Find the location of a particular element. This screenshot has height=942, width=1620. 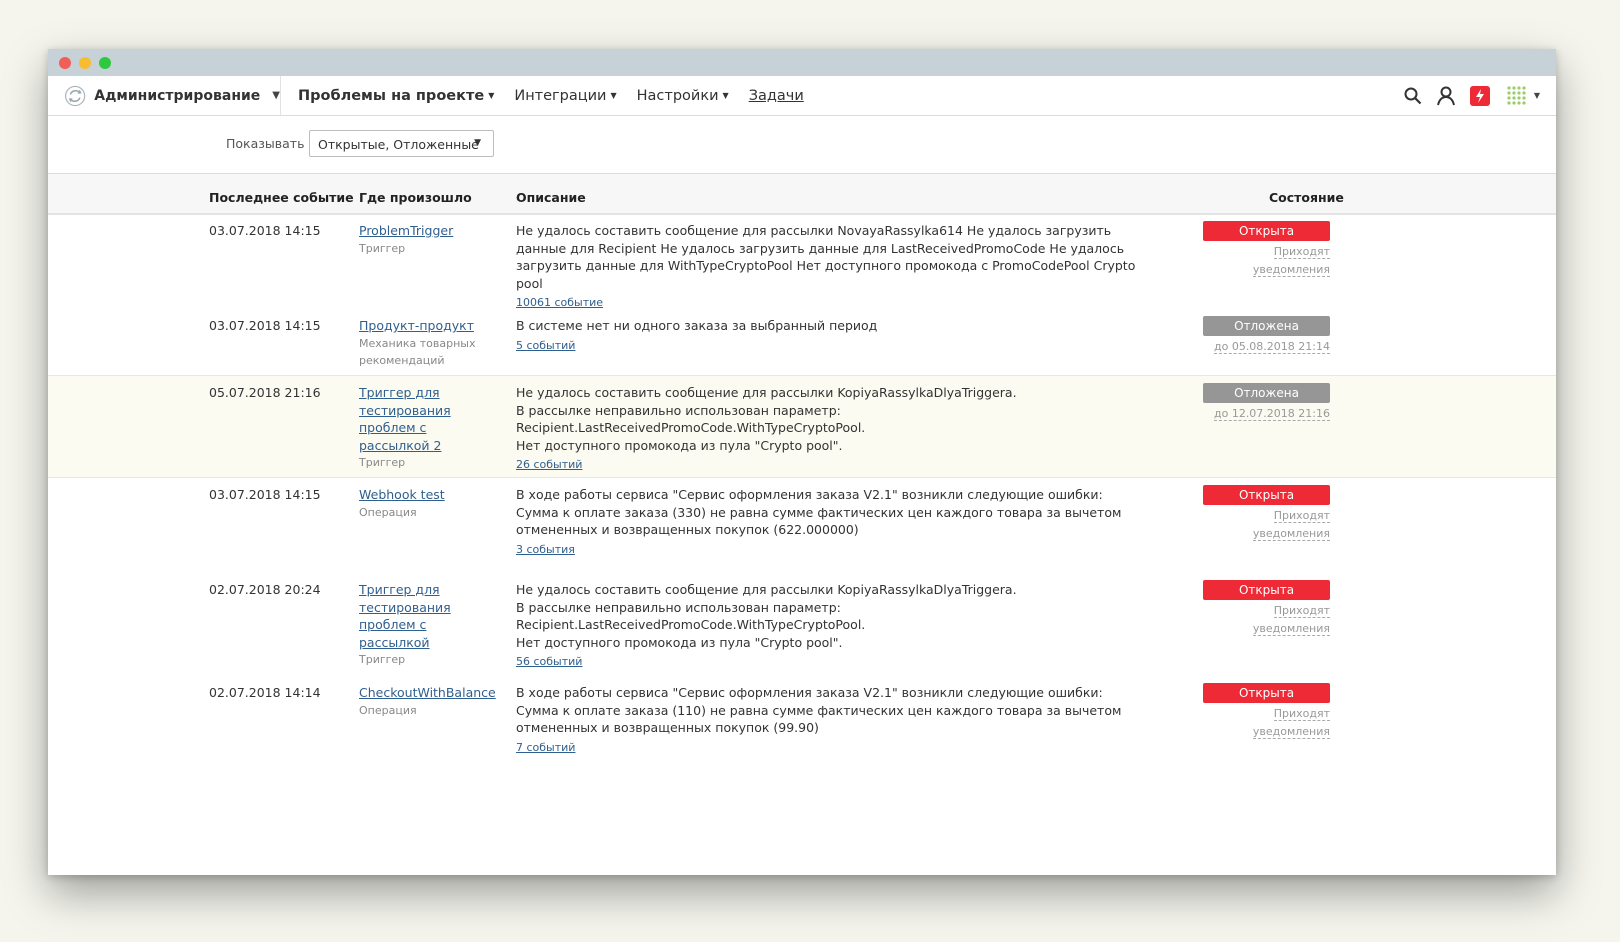

row-where: CheckoutWithBalance Операция is located at coordinates (429, 701).